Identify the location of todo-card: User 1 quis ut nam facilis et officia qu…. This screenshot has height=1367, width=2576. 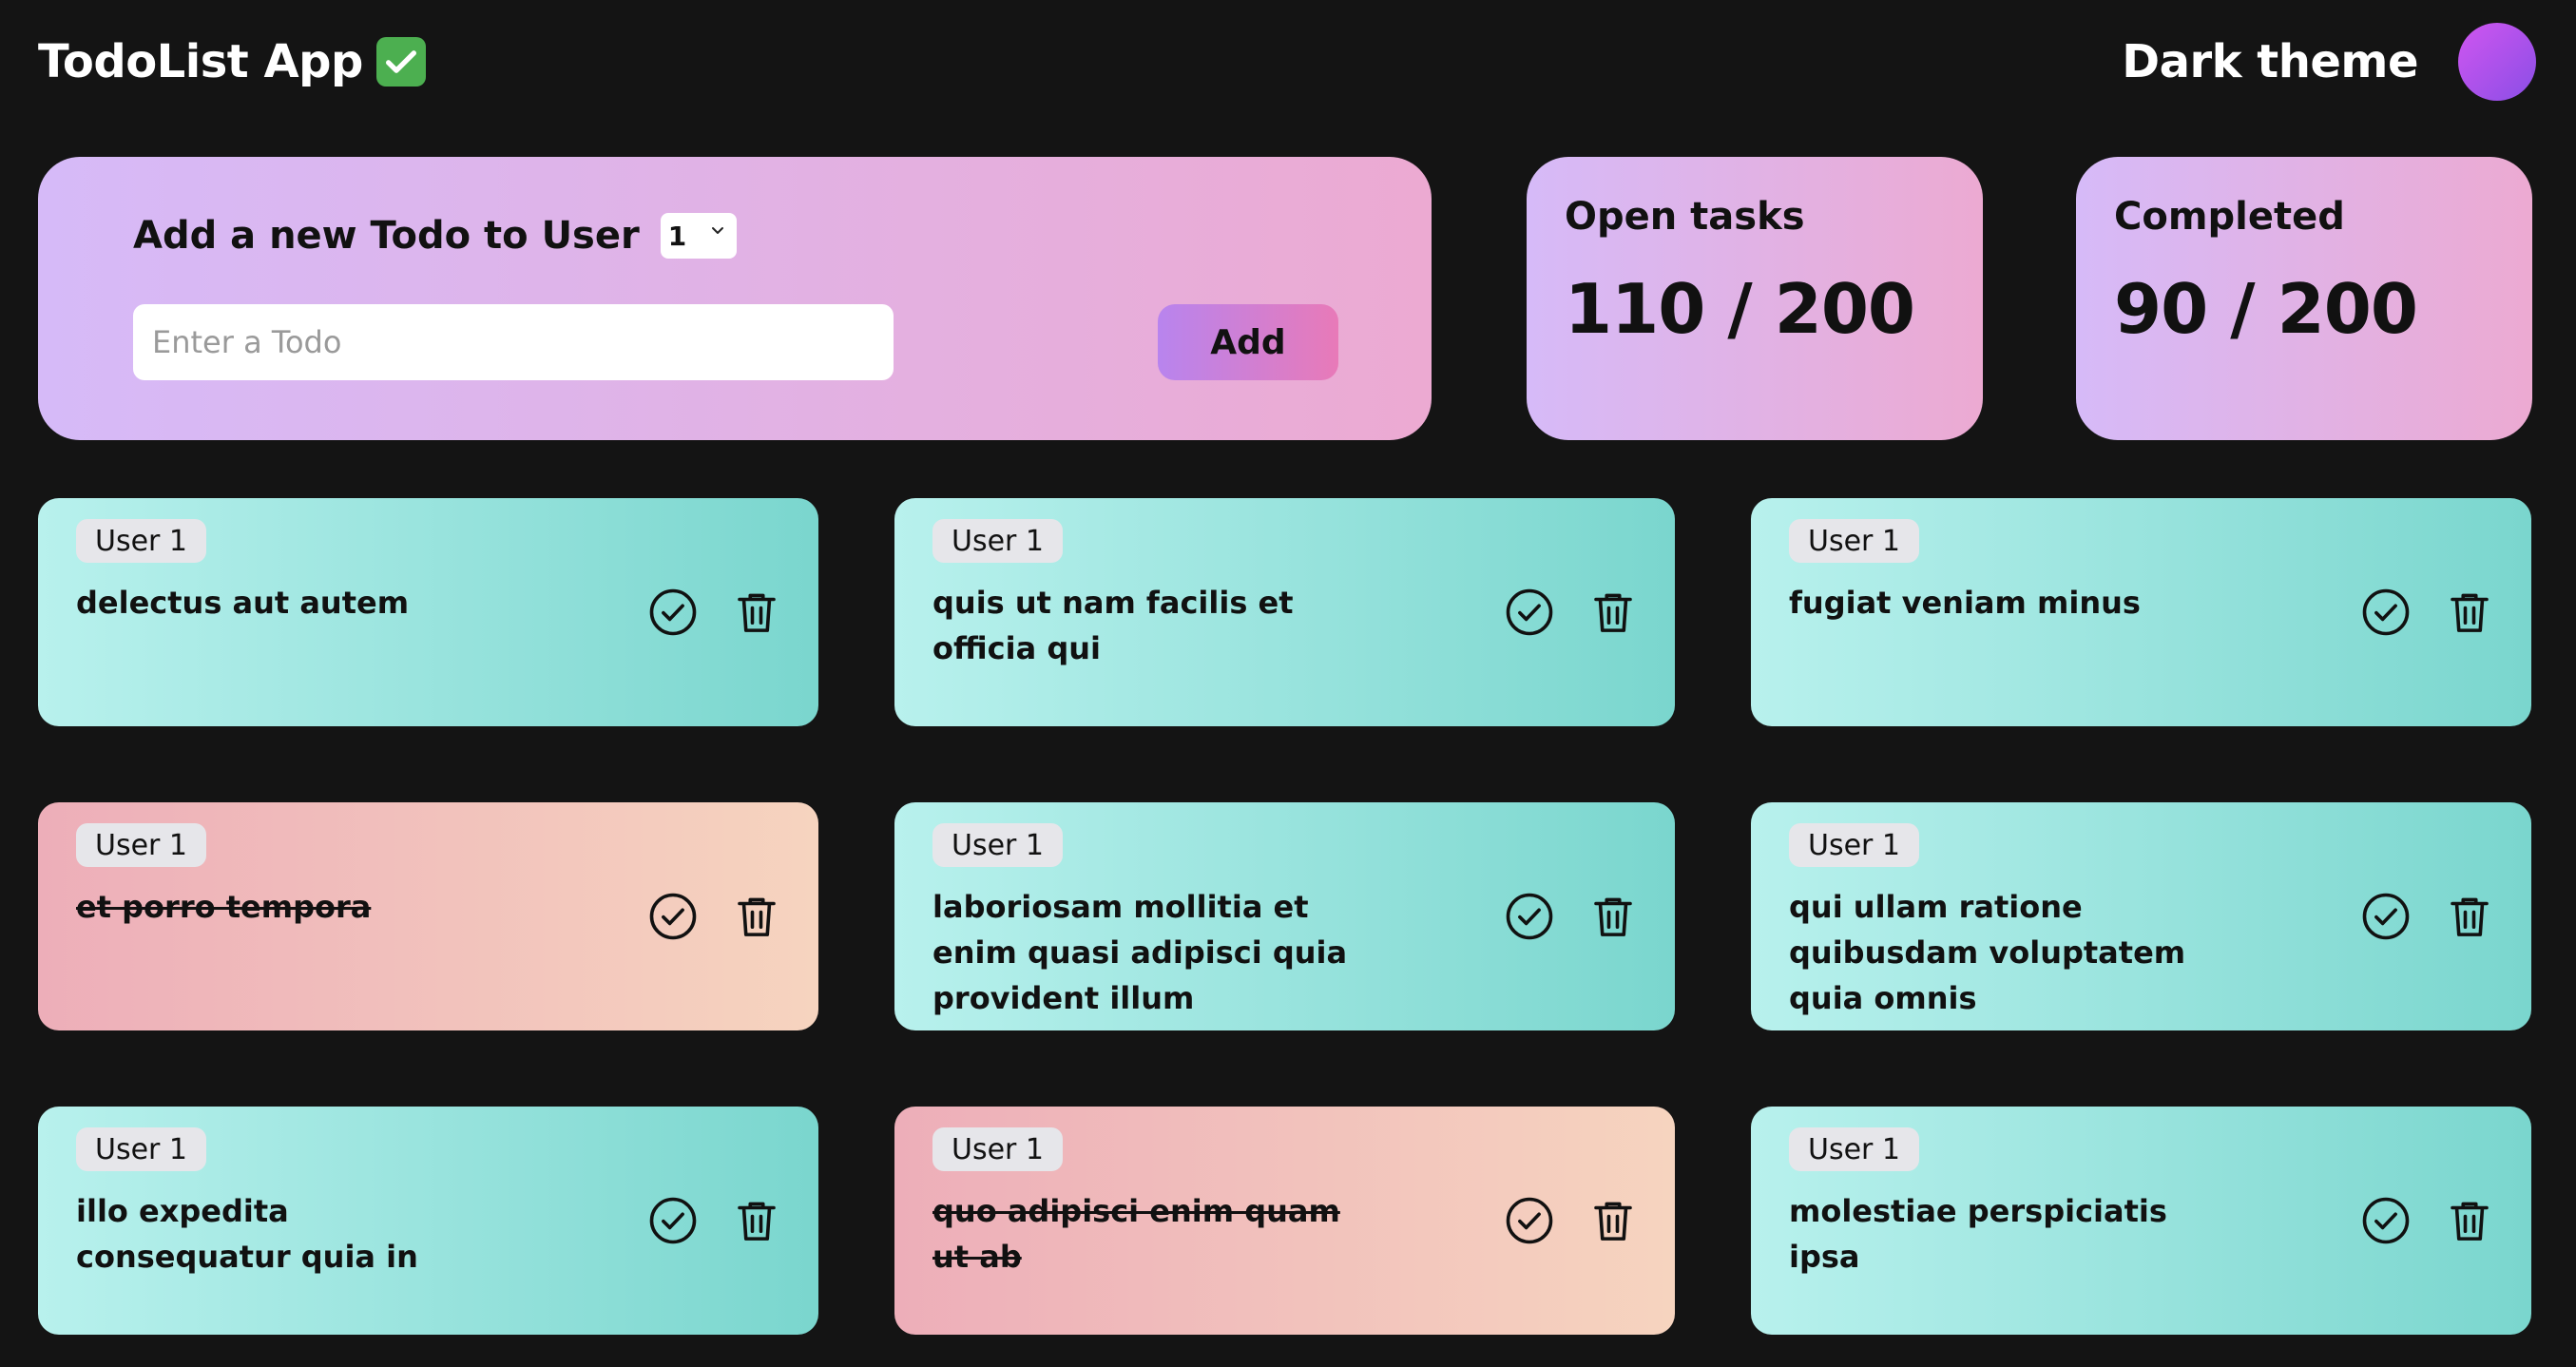
(1284, 612).